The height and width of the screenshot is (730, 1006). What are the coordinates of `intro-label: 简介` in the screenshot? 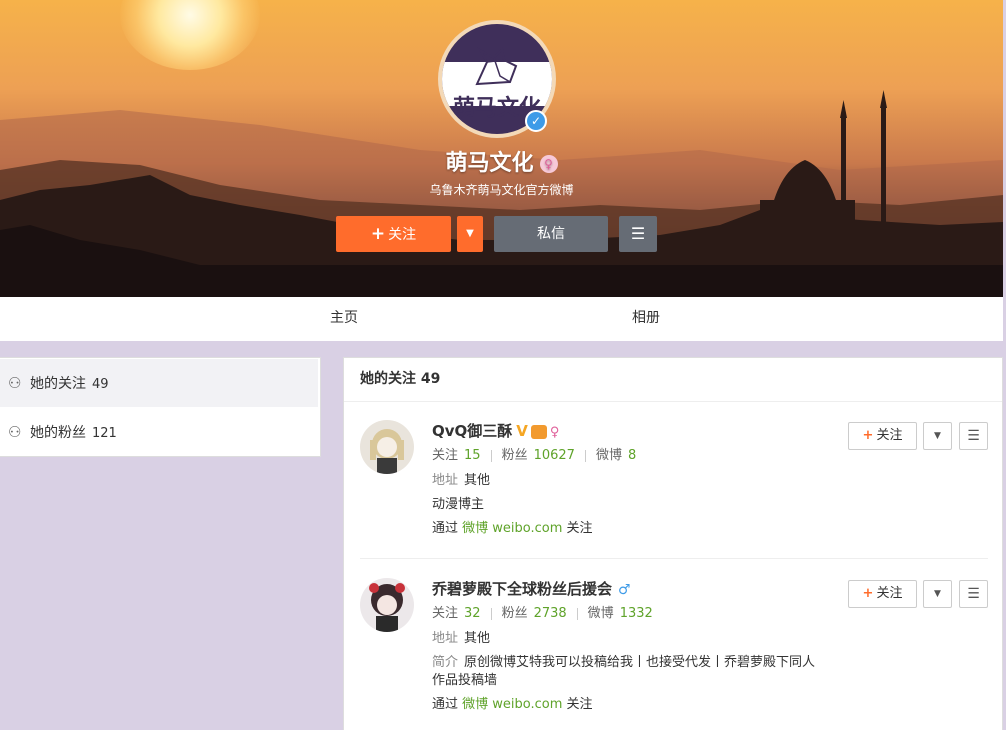 It's located at (445, 662).